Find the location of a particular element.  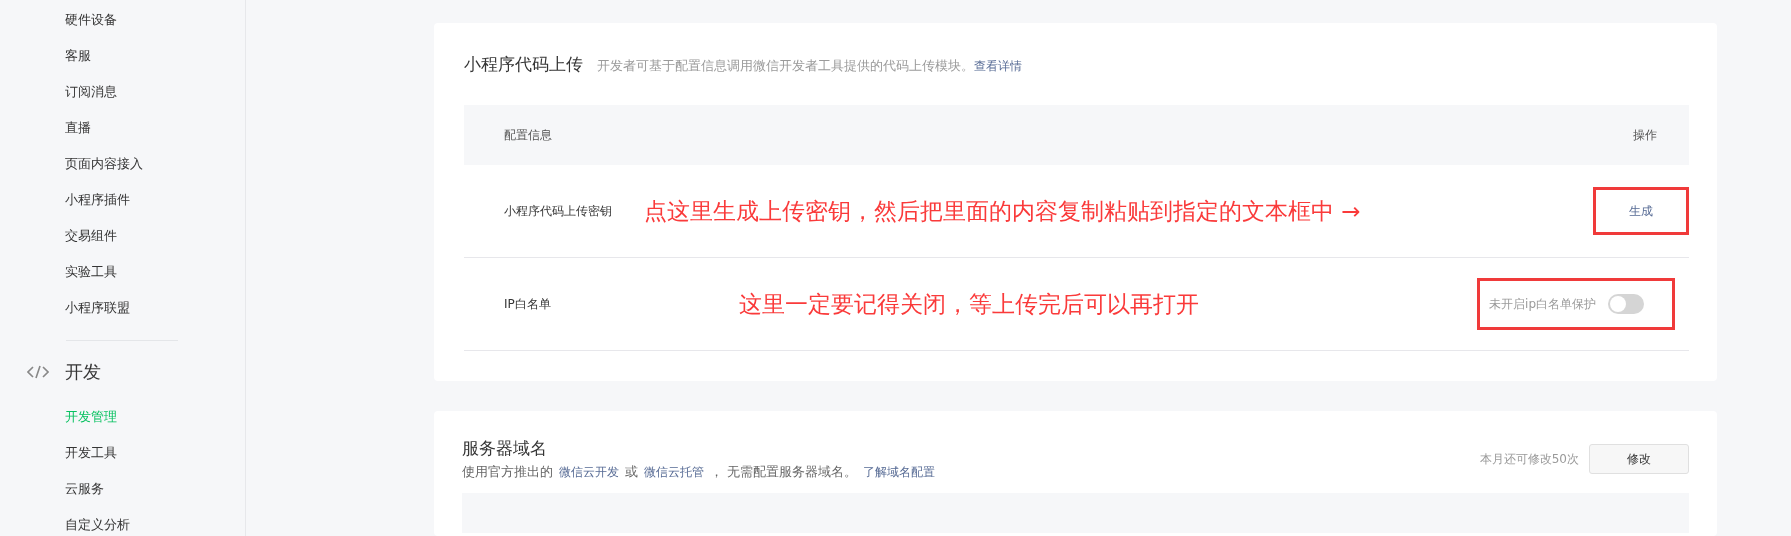

sidebar-item: 小程序联盟 is located at coordinates (122, 308).